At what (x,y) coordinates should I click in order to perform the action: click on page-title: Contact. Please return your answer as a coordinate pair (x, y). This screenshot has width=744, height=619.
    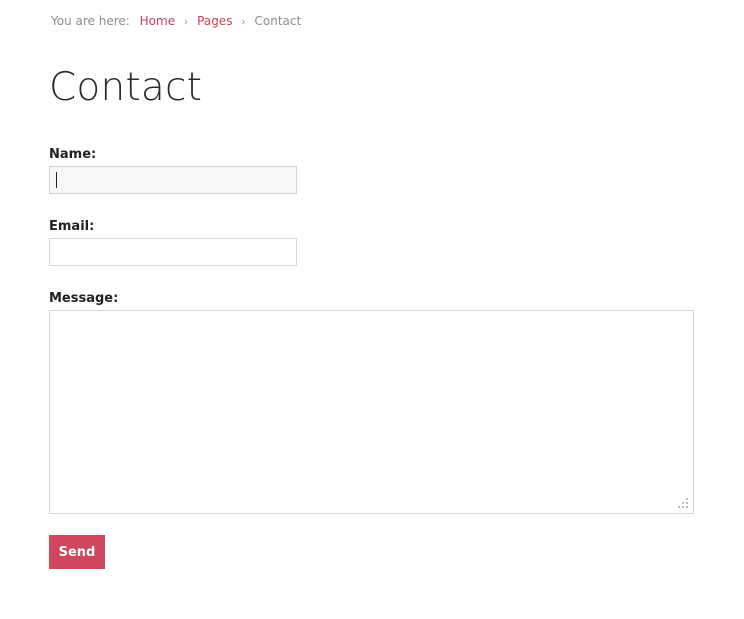
    Looking at the image, I should click on (126, 87).